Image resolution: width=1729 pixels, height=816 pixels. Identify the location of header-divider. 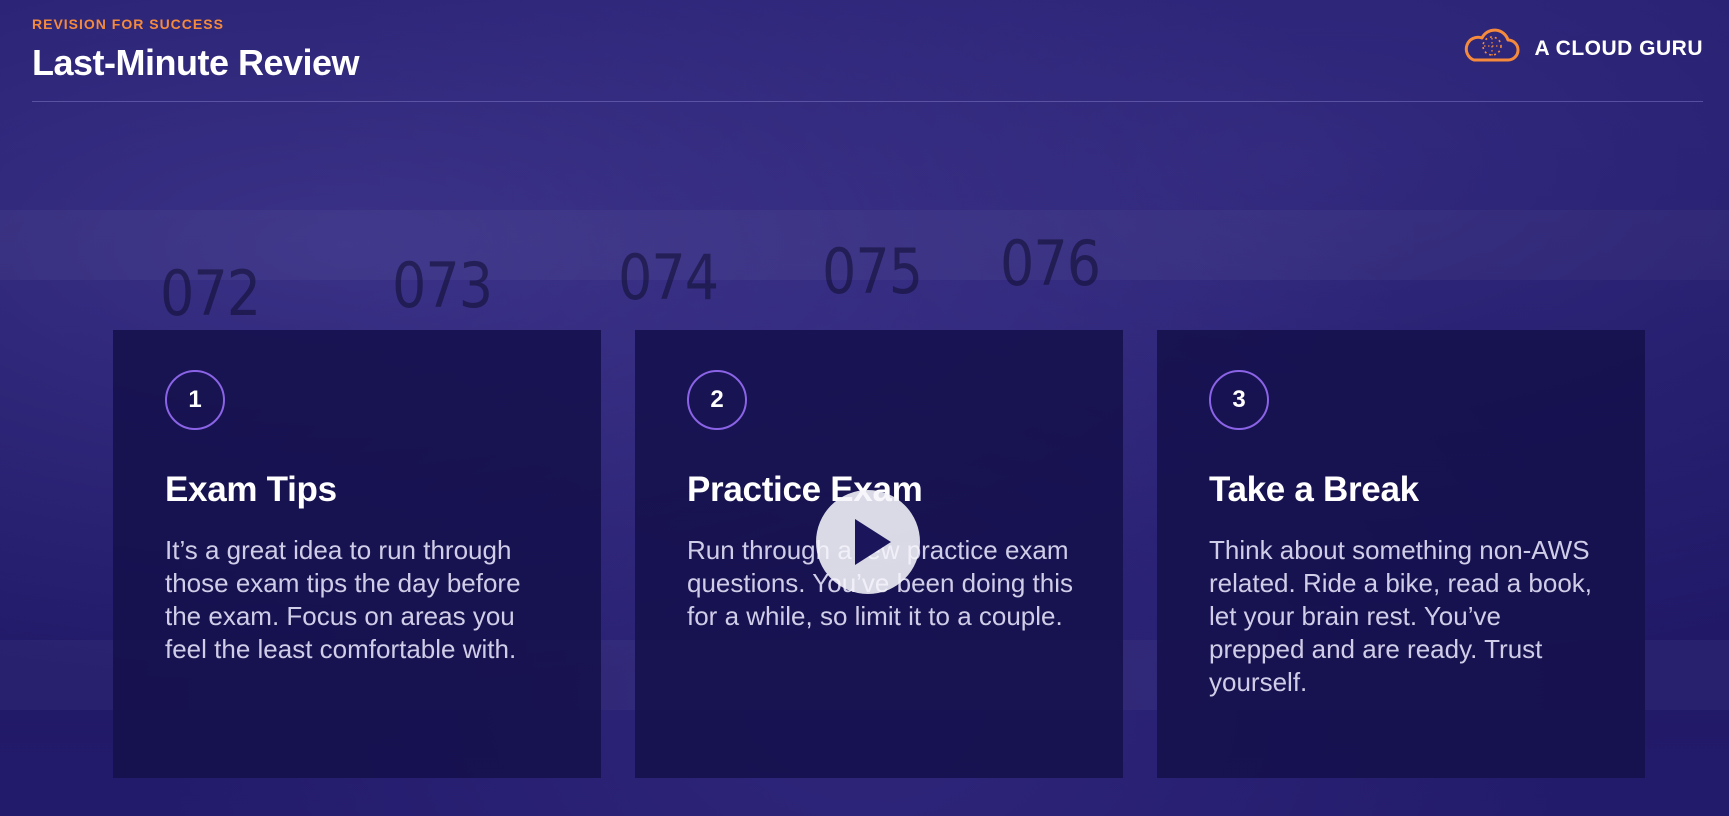
(867, 101).